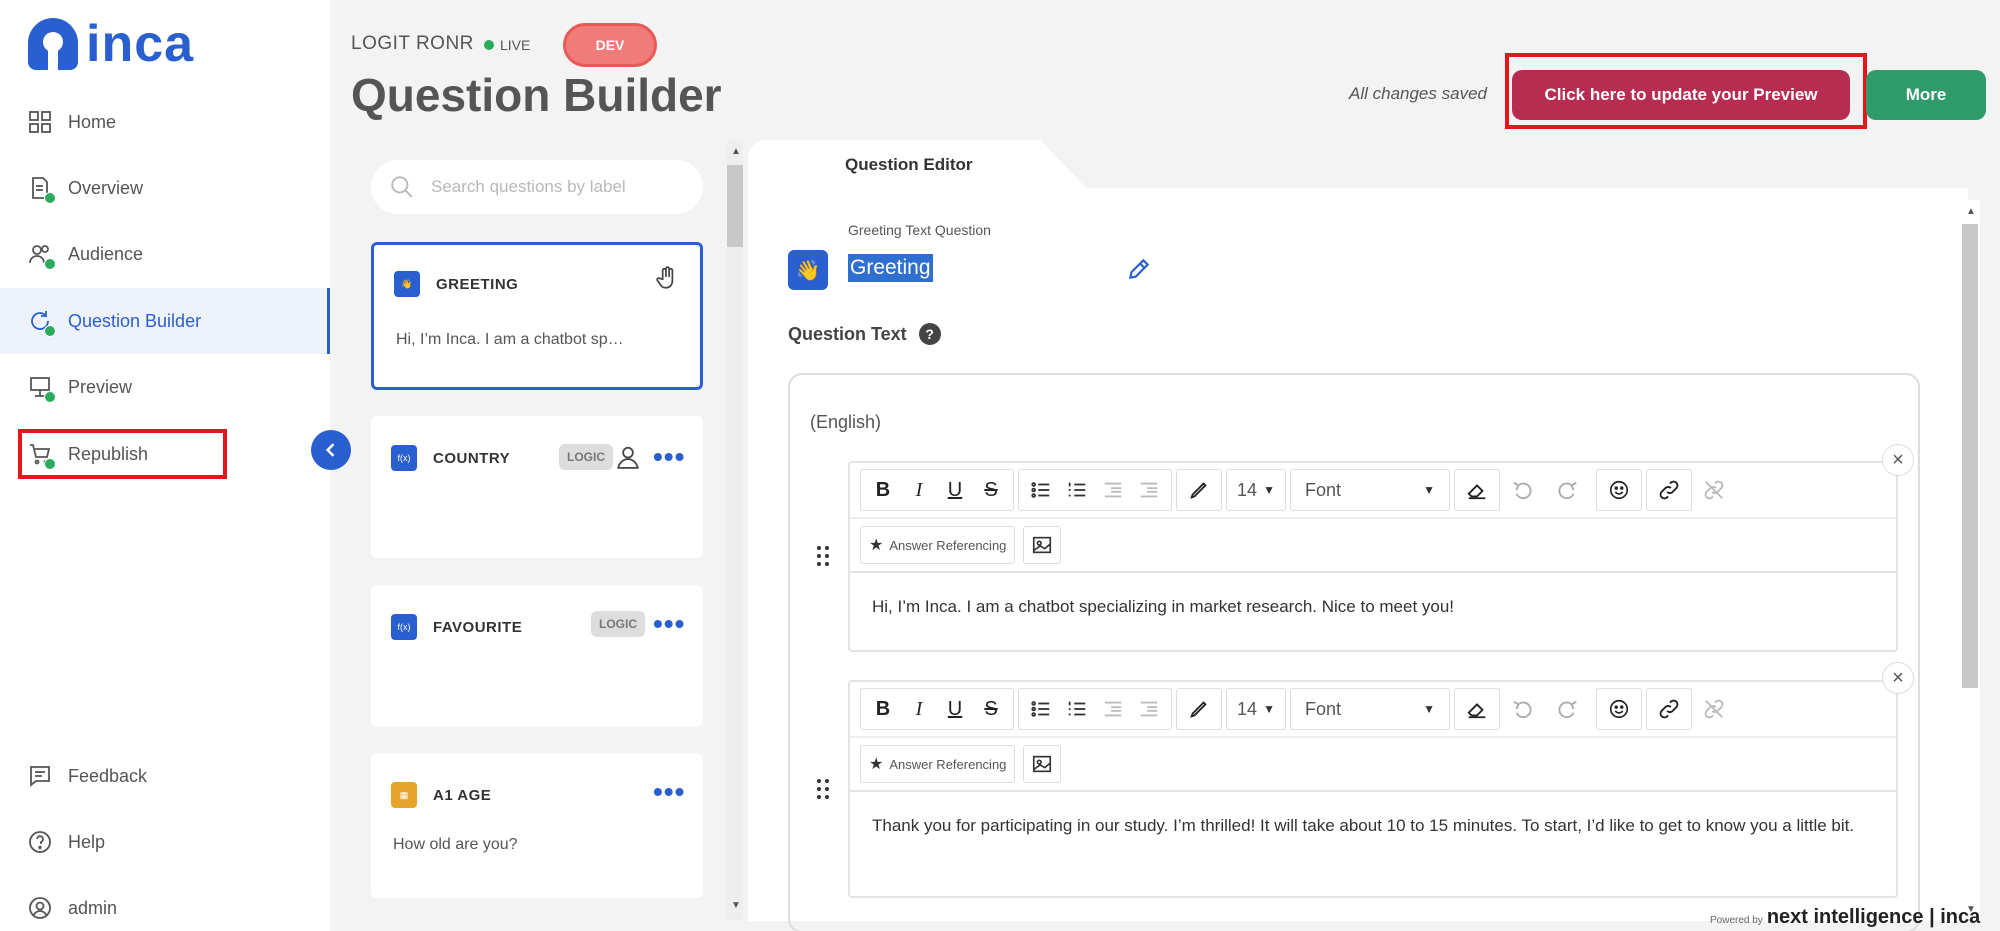  What do you see at coordinates (40, 122) in the screenshot?
I see `grid-icon` at bounding box center [40, 122].